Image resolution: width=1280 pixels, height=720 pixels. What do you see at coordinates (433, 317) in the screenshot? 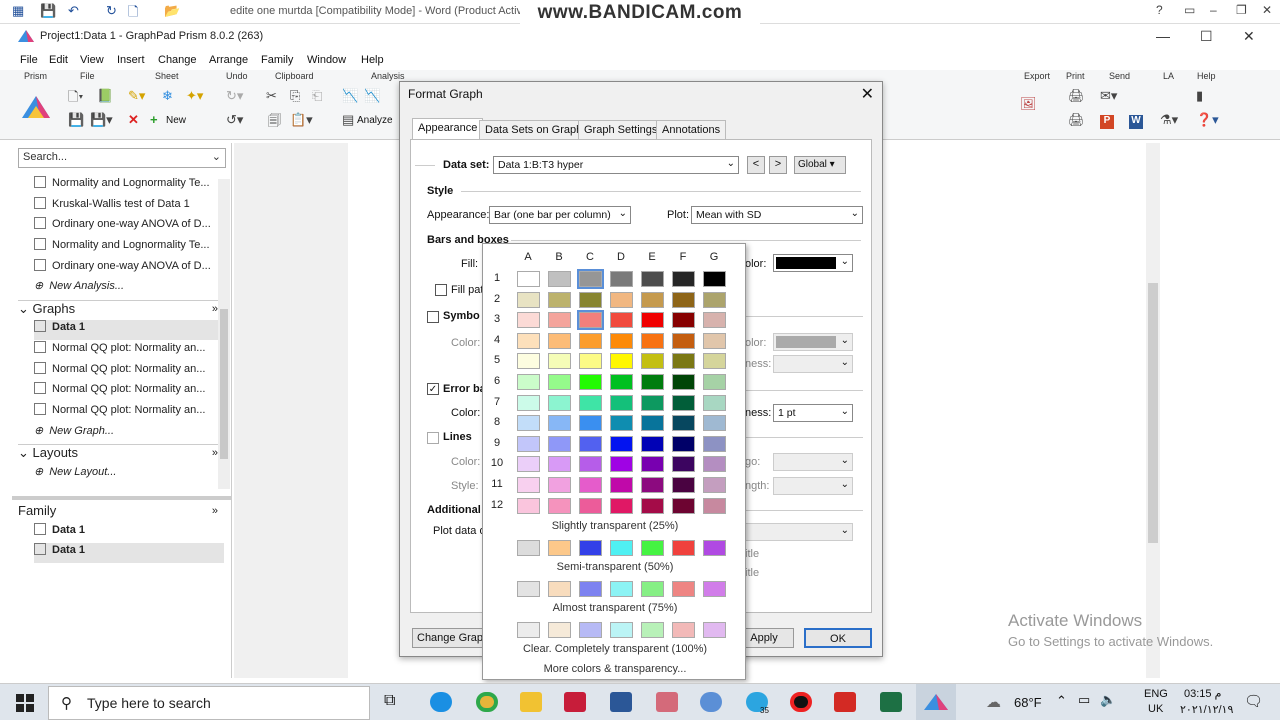
I see `symbols-checkbox` at bounding box center [433, 317].